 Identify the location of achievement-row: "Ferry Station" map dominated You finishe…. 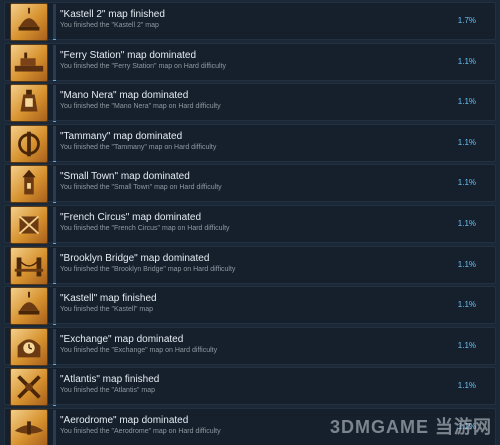
(250, 62).